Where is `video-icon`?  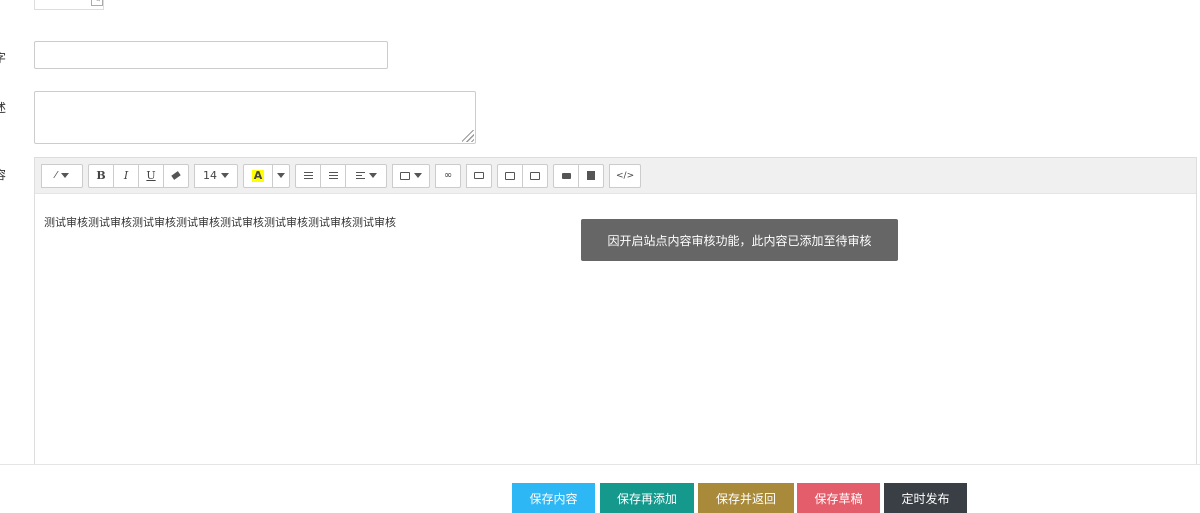
video-icon is located at coordinates (566, 175).